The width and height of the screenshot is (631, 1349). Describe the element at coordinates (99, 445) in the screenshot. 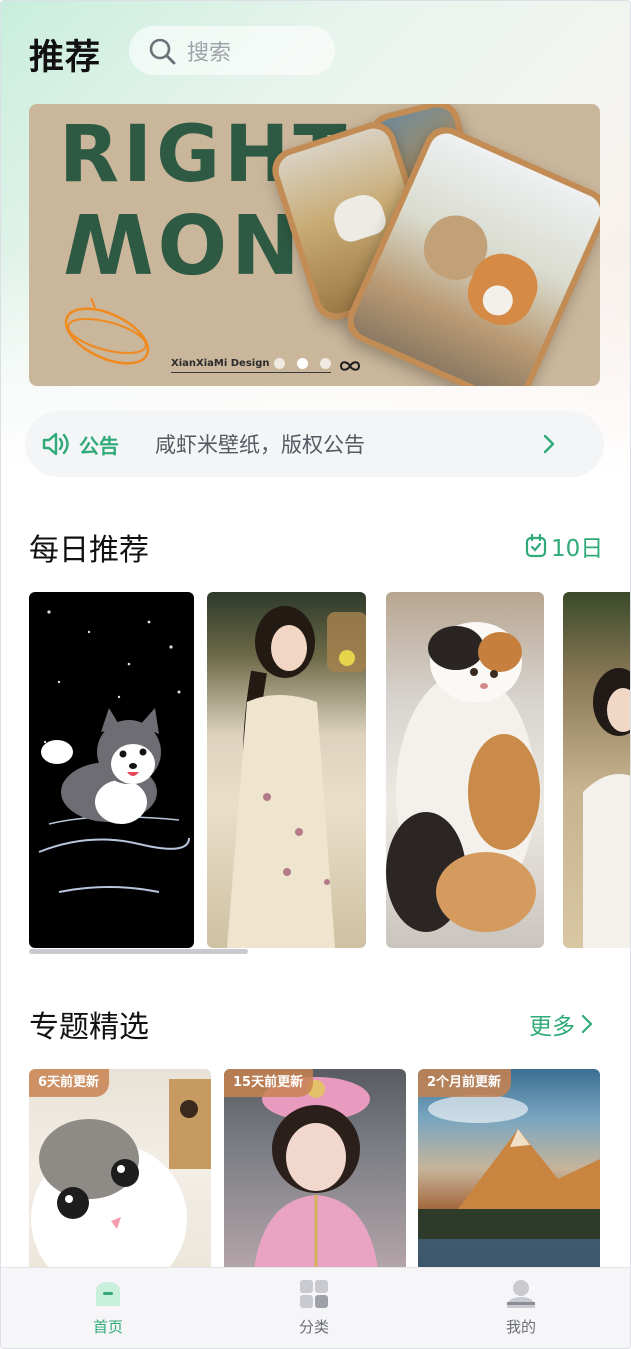

I see `notice-tag-label: 公告` at that location.